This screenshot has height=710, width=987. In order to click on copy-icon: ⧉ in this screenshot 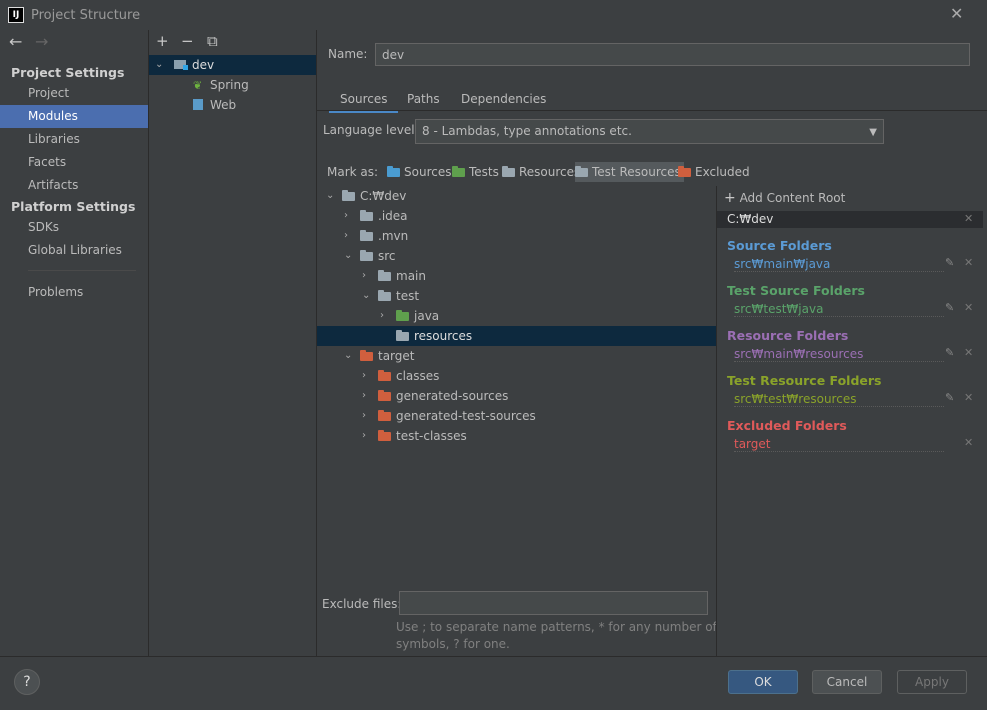, I will do `click(212, 41)`.